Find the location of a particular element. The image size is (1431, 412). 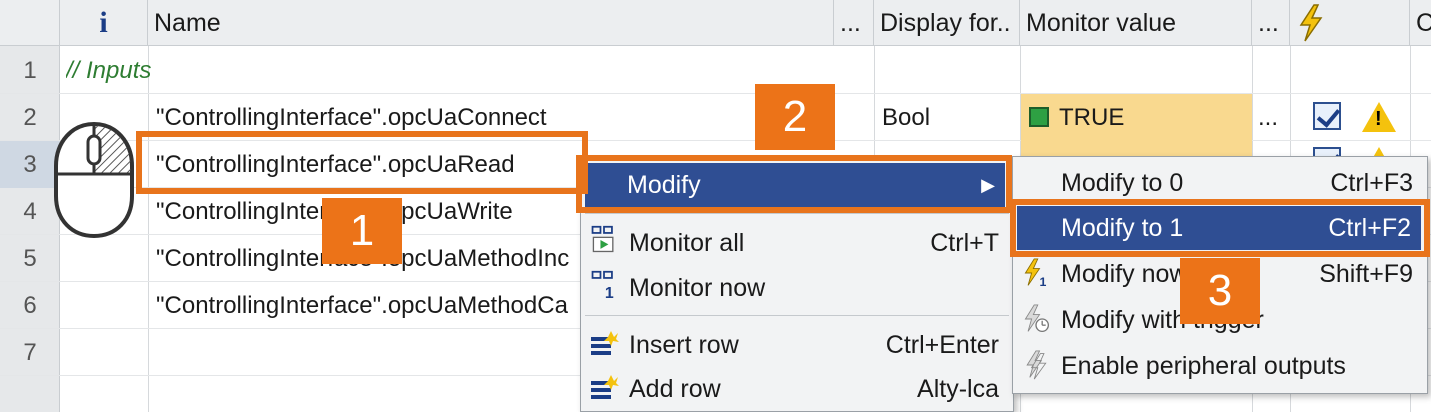

mouse-icon is located at coordinates (94, 180).